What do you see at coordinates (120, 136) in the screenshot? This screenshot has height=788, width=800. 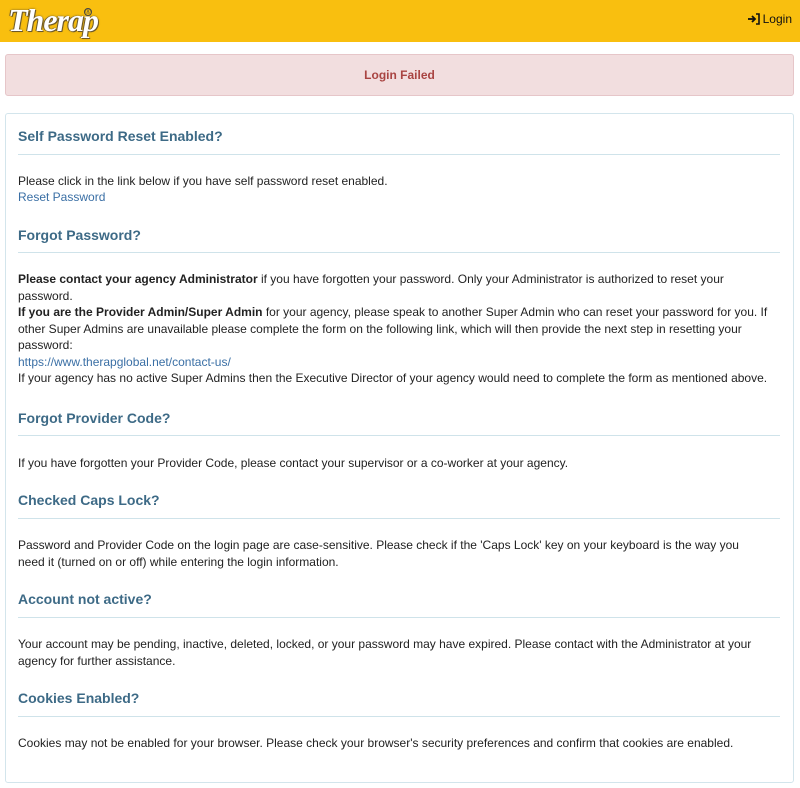 I see `section-title-self-reset: Self Password Reset Enabled?` at bounding box center [120, 136].